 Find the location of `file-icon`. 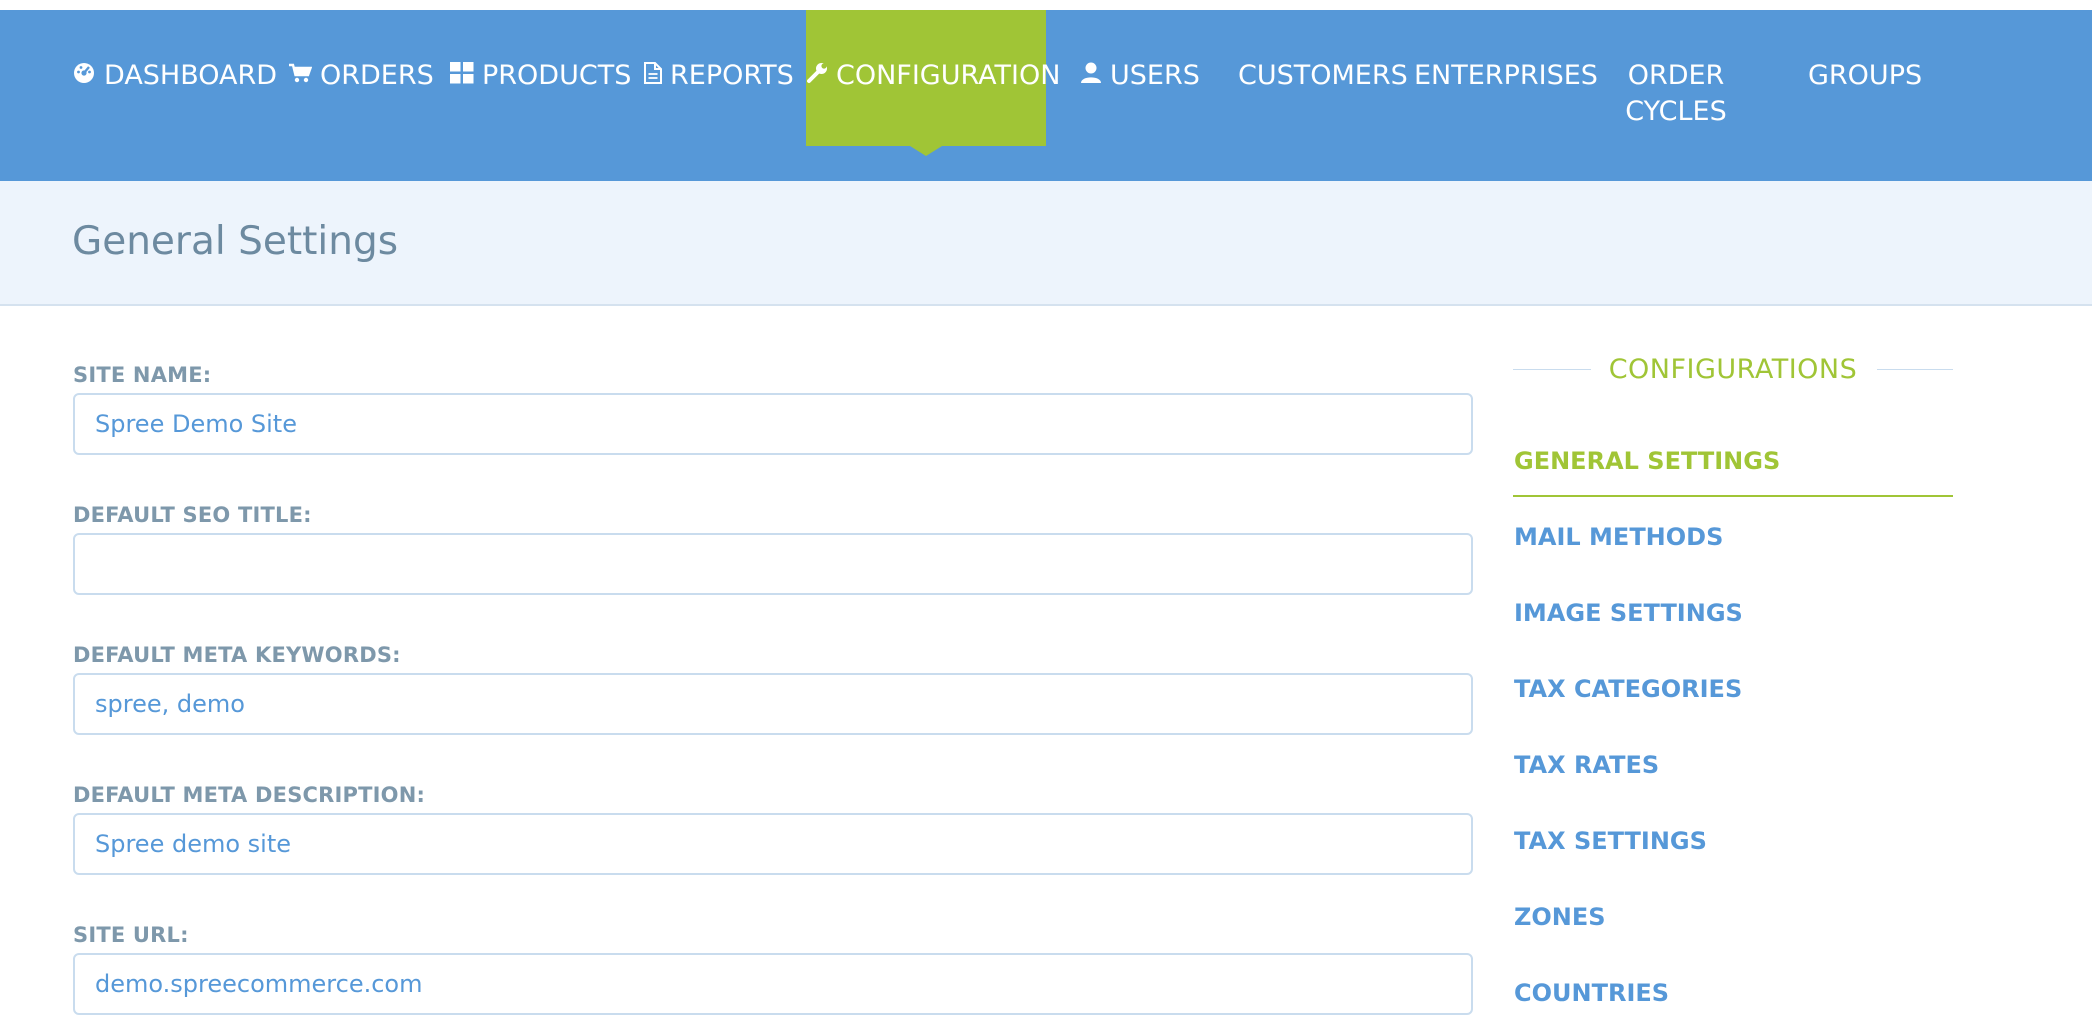

file-icon is located at coordinates (653, 76).